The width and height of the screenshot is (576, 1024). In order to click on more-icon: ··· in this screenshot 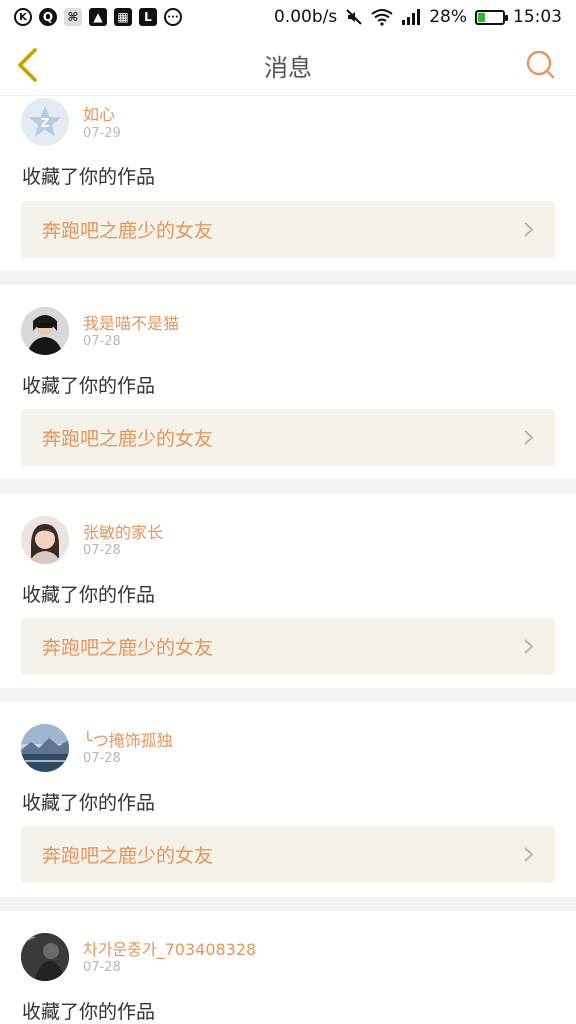, I will do `click(173, 17)`.